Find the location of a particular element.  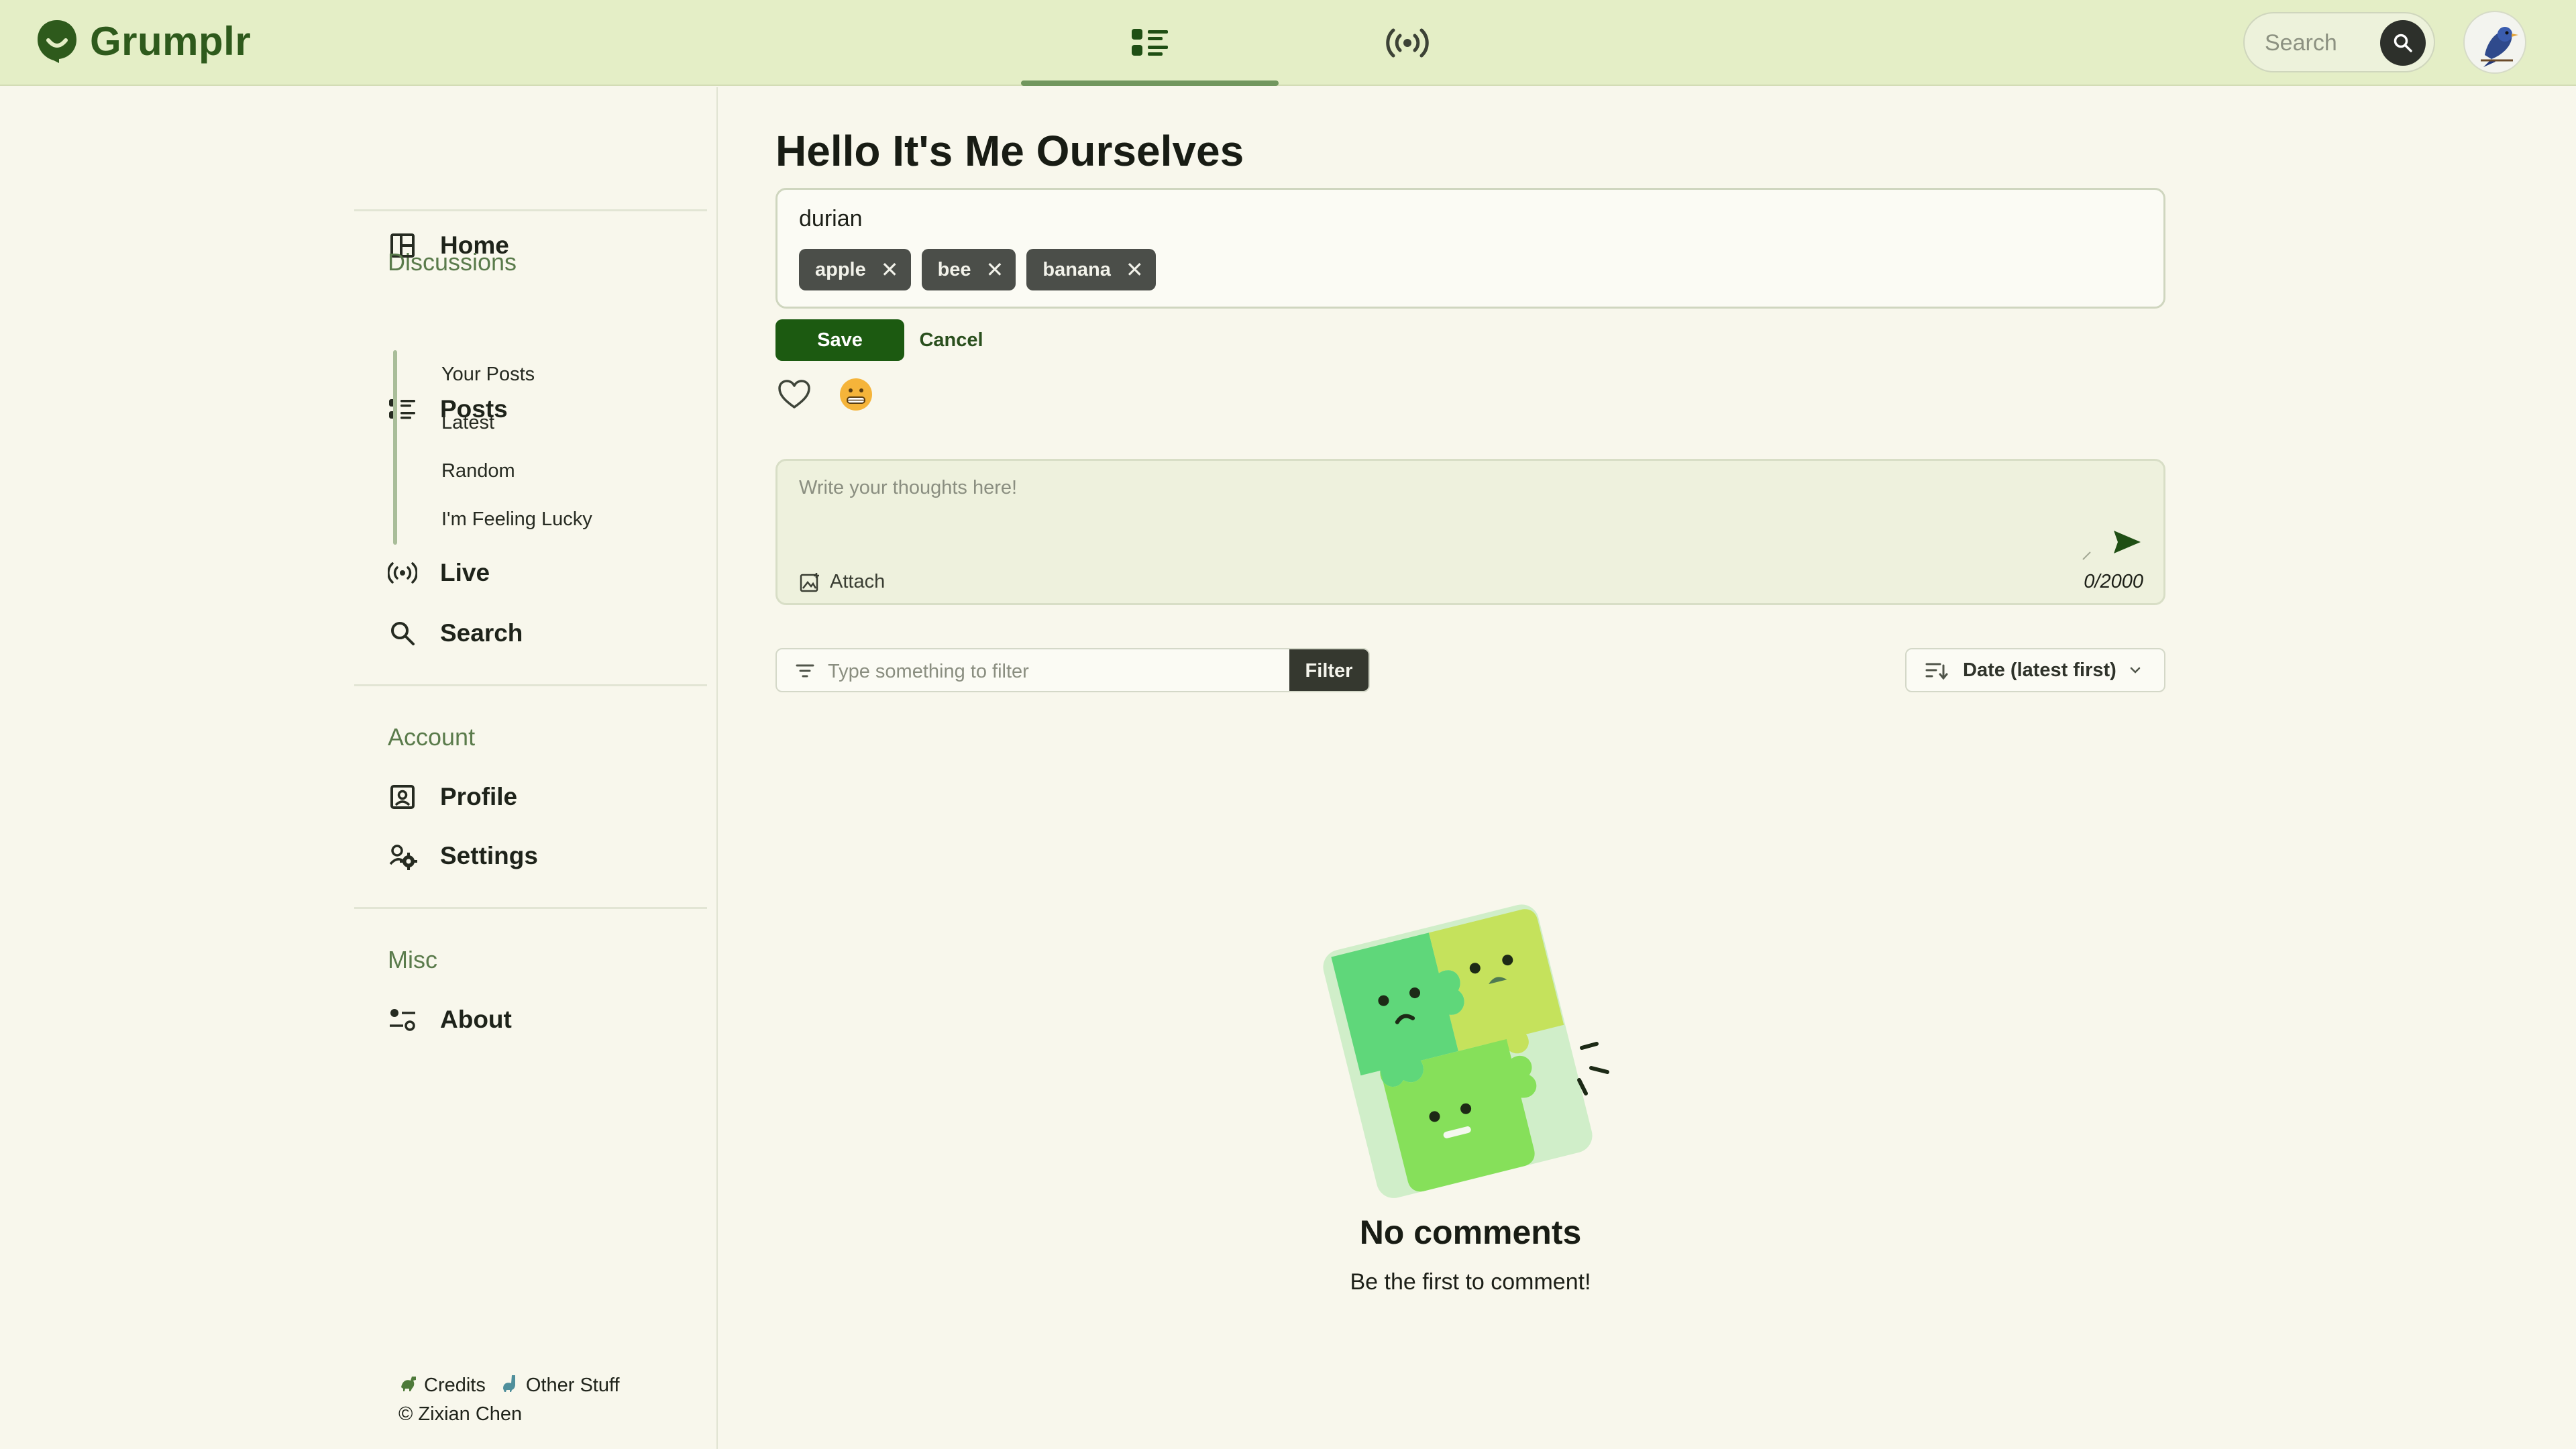

tag-chip: apple ✕ is located at coordinates (855, 269).